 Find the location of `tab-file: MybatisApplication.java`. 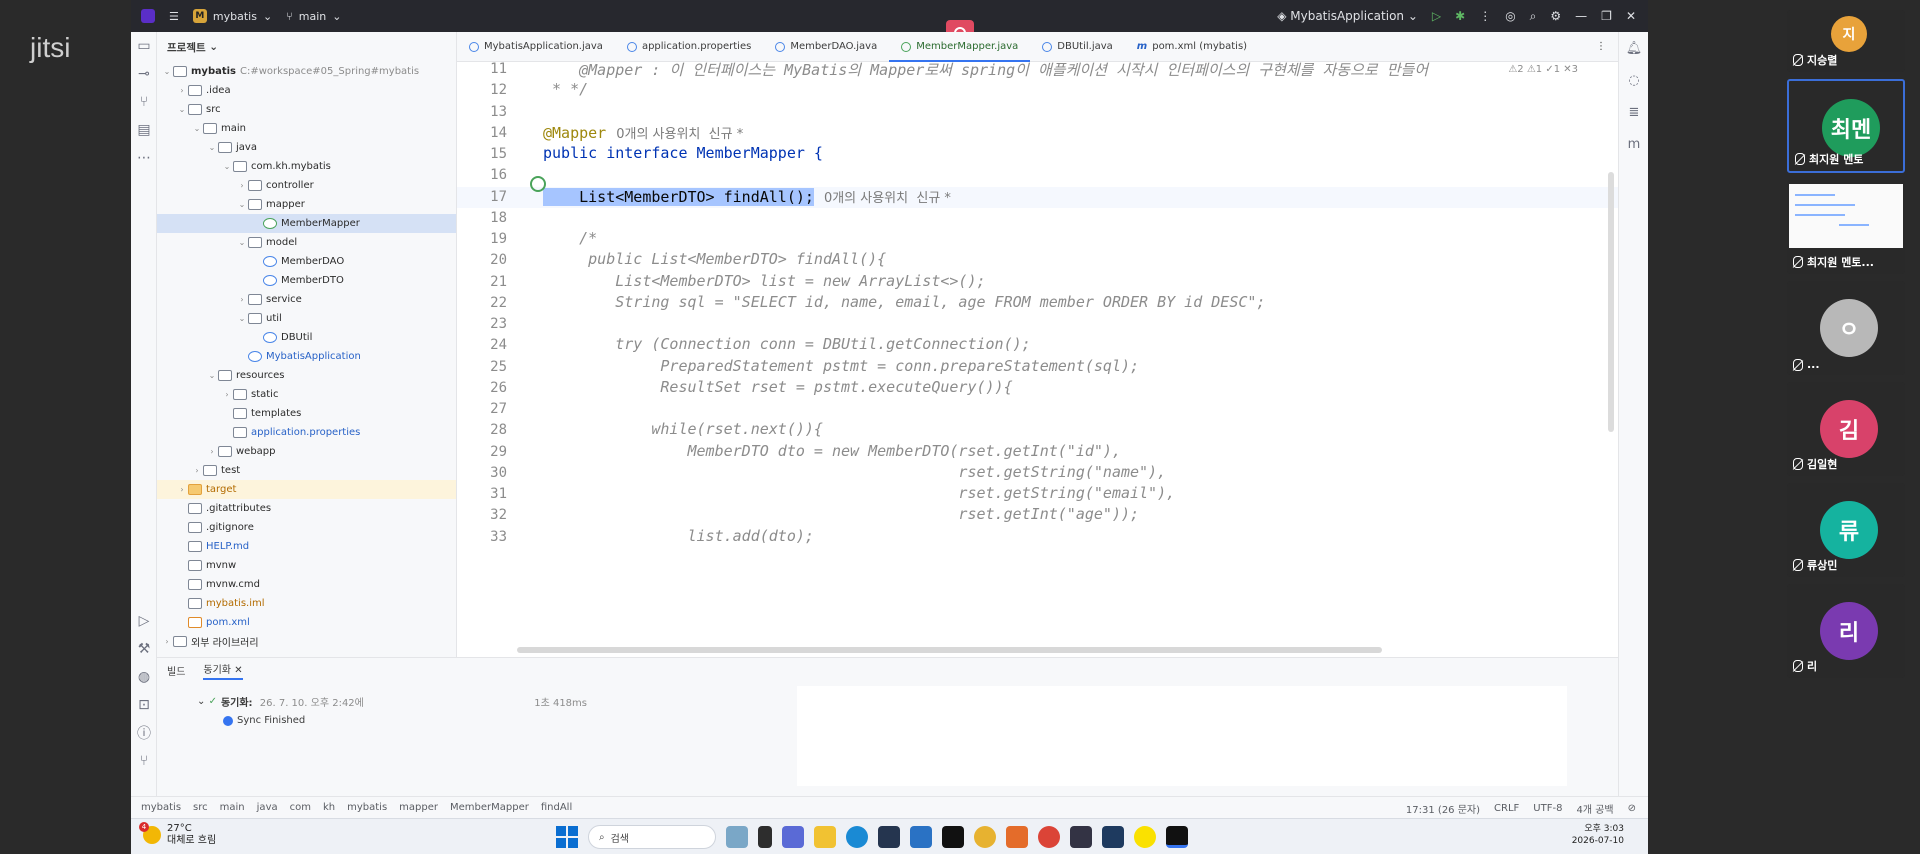

tab-file: MybatisApplication.java is located at coordinates (536, 47).